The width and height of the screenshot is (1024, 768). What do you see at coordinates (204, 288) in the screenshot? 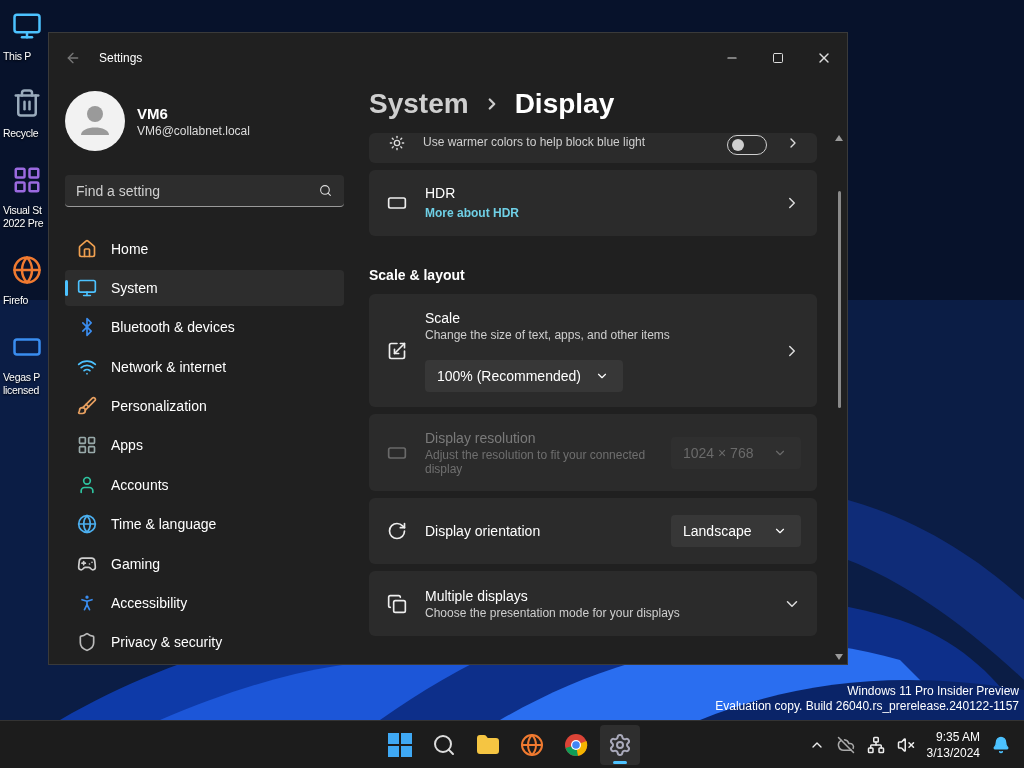
I see `nav-item: System` at bounding box center [204, 288].